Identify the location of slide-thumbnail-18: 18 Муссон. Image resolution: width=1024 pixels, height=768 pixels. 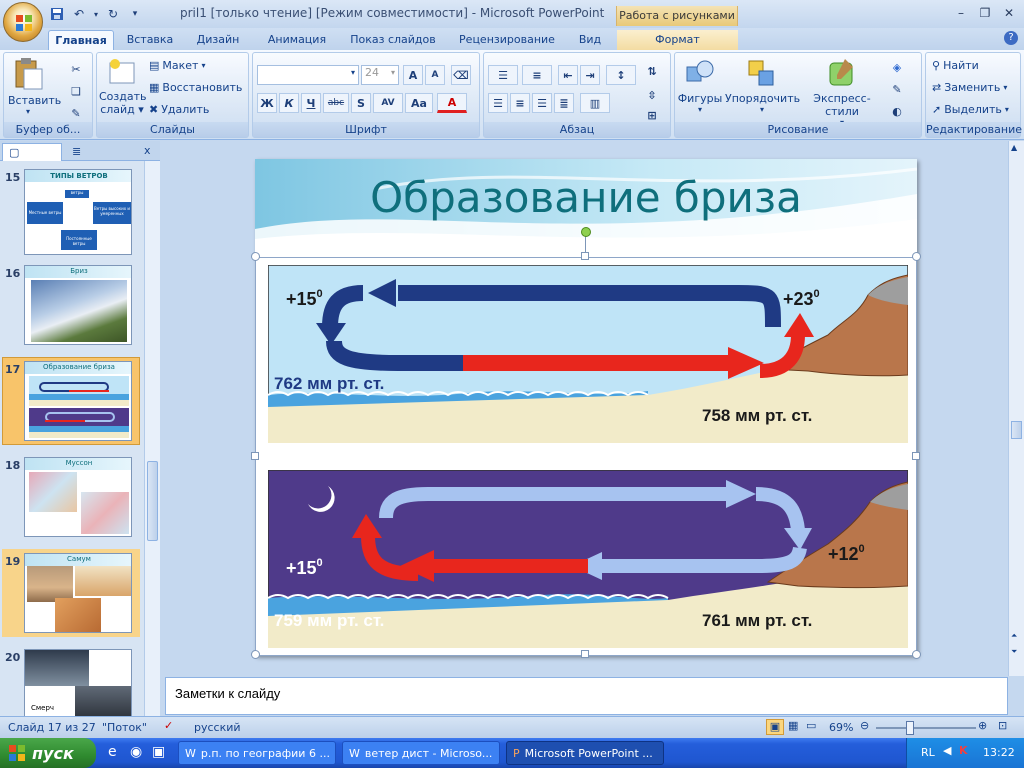
(72, 499).